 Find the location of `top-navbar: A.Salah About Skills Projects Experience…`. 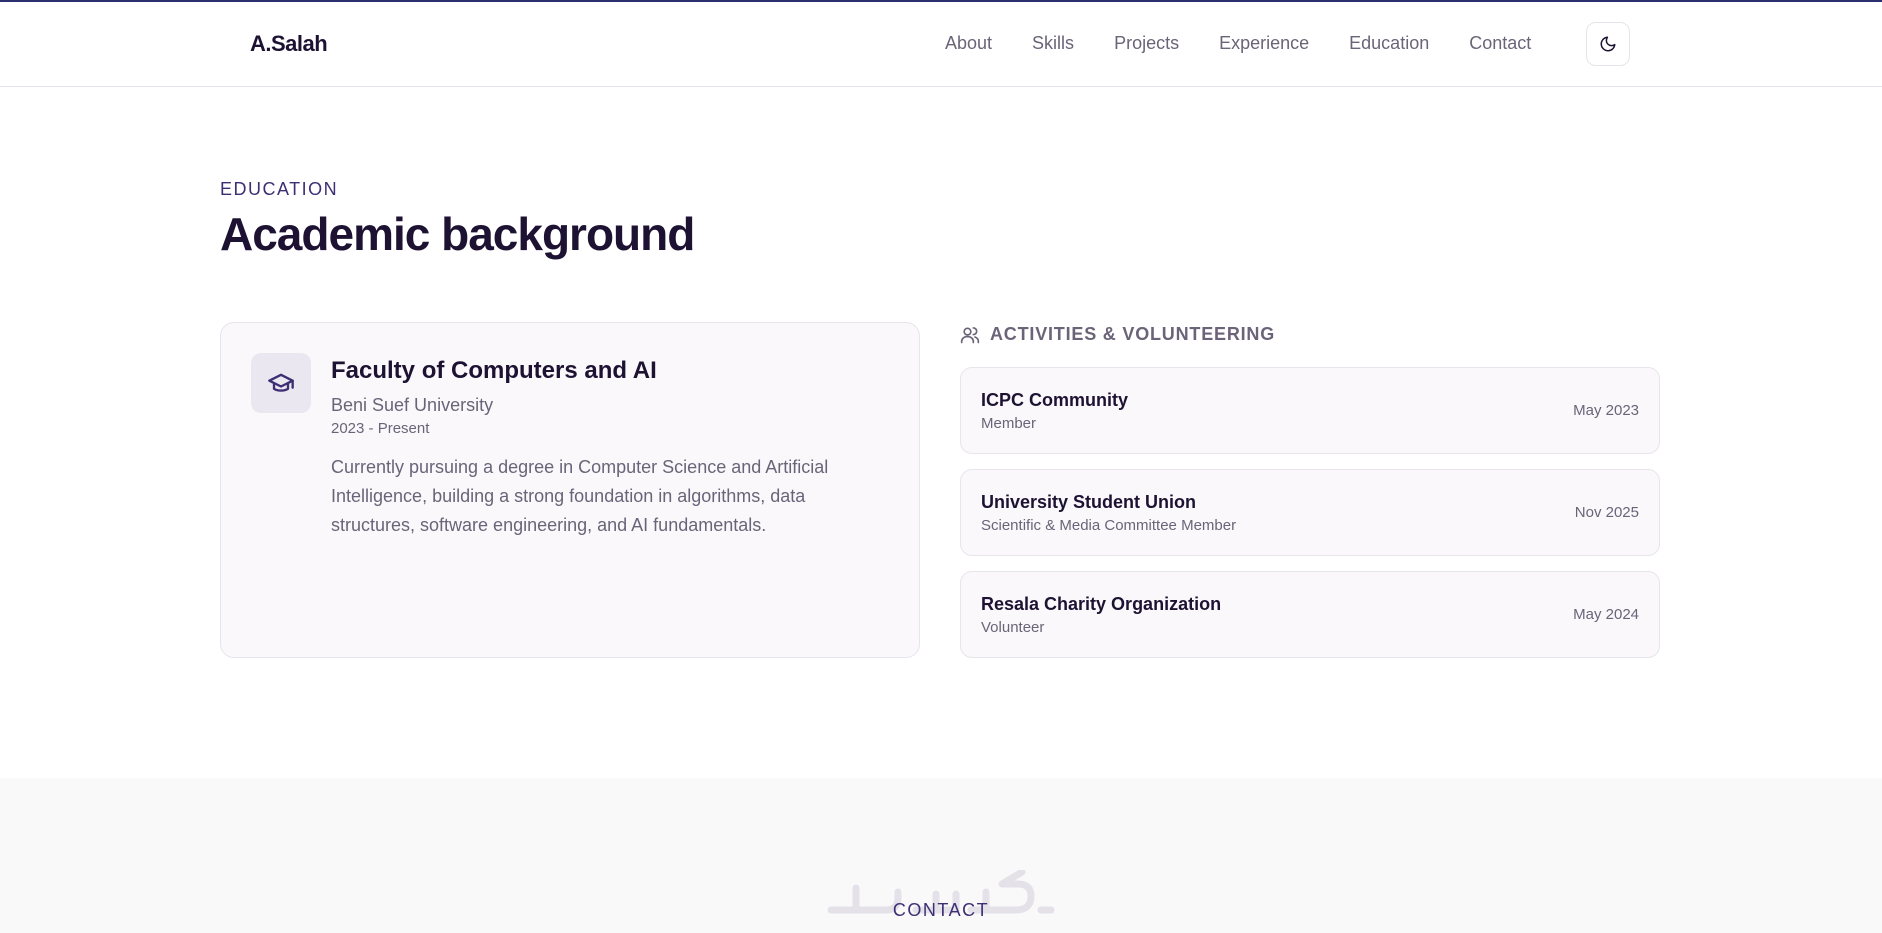

top-navbar: A.Salah About Skills Projects Experience… is located at coordinates (941, 44).